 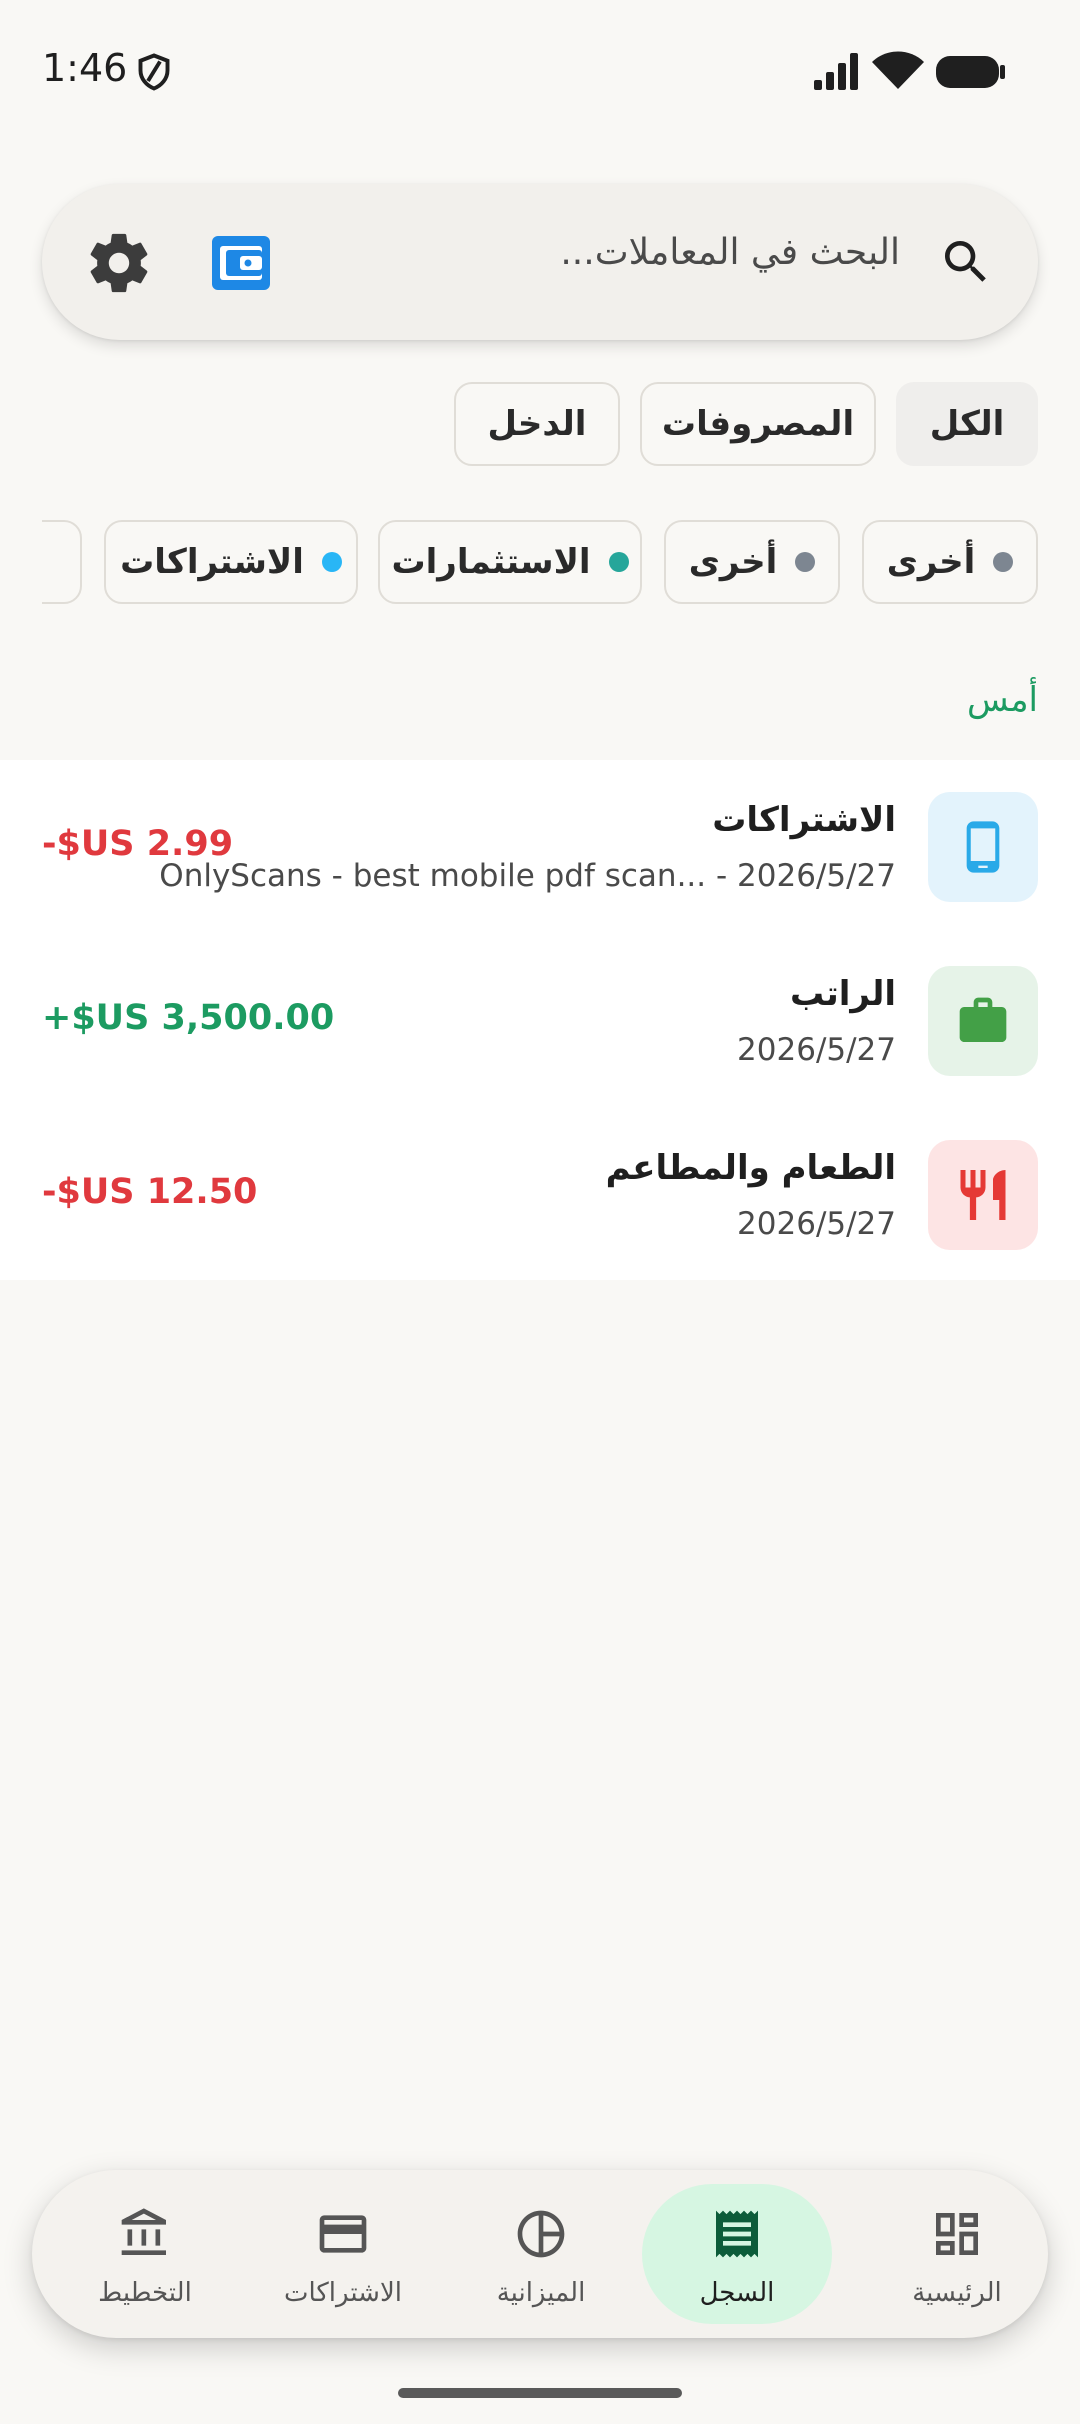 I want to click on date-section-header: أمس, so click(x=1002, y=700).